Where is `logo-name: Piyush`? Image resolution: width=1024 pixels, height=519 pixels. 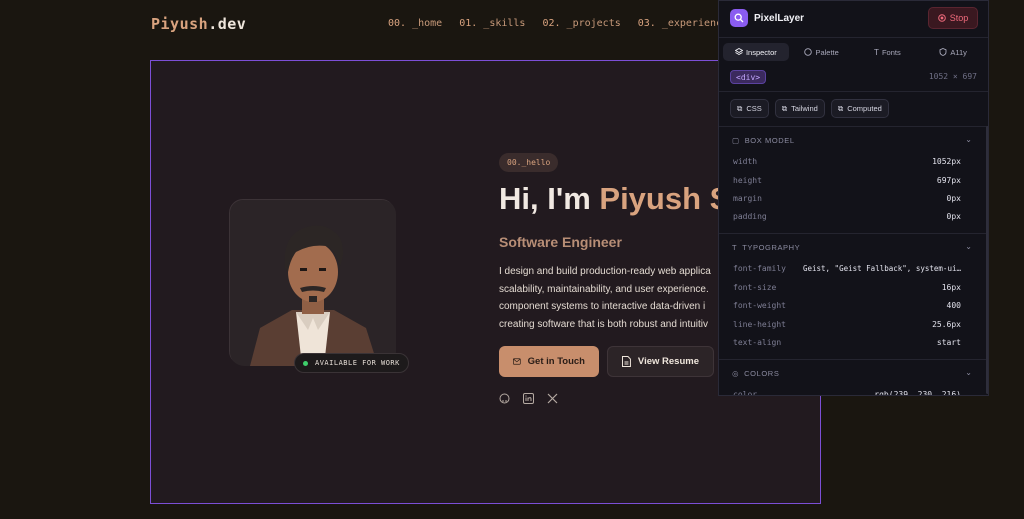
logo-name: Piyush is located at coordinates (180, 24).